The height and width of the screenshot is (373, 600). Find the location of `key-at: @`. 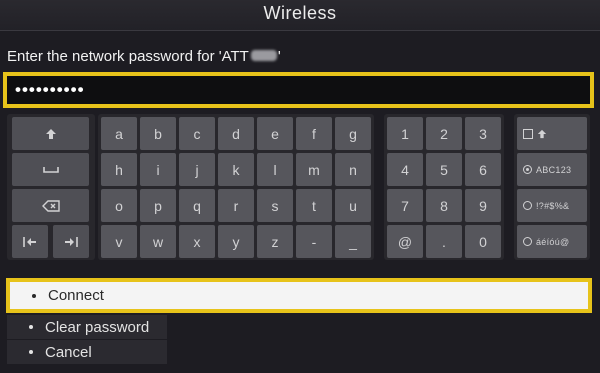

key-at: @ is located at coordinates (405, 241).